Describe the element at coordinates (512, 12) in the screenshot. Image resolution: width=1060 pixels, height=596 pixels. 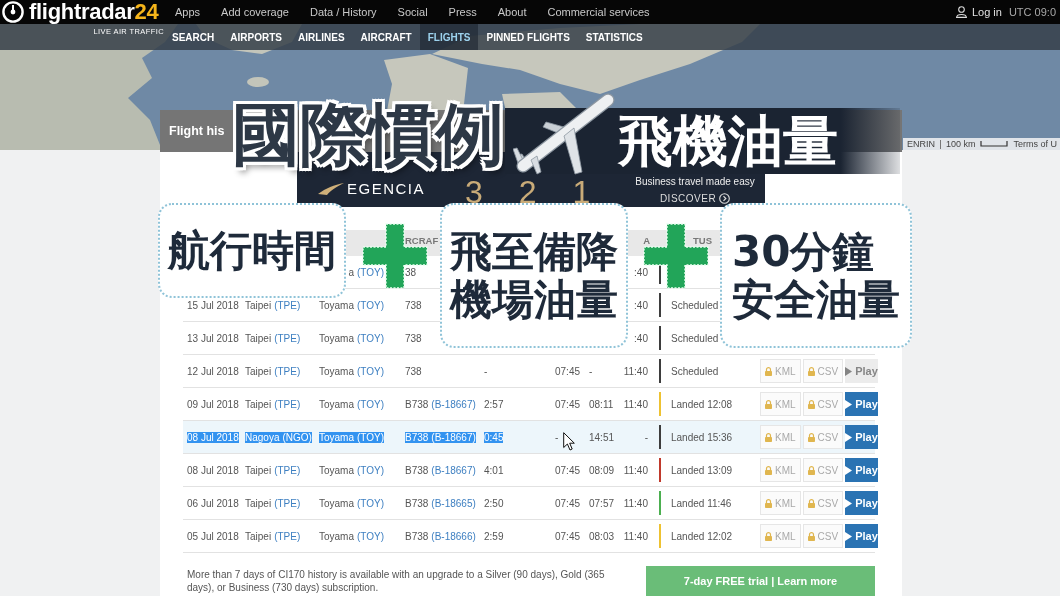
I see `menu-link: About` at that location.